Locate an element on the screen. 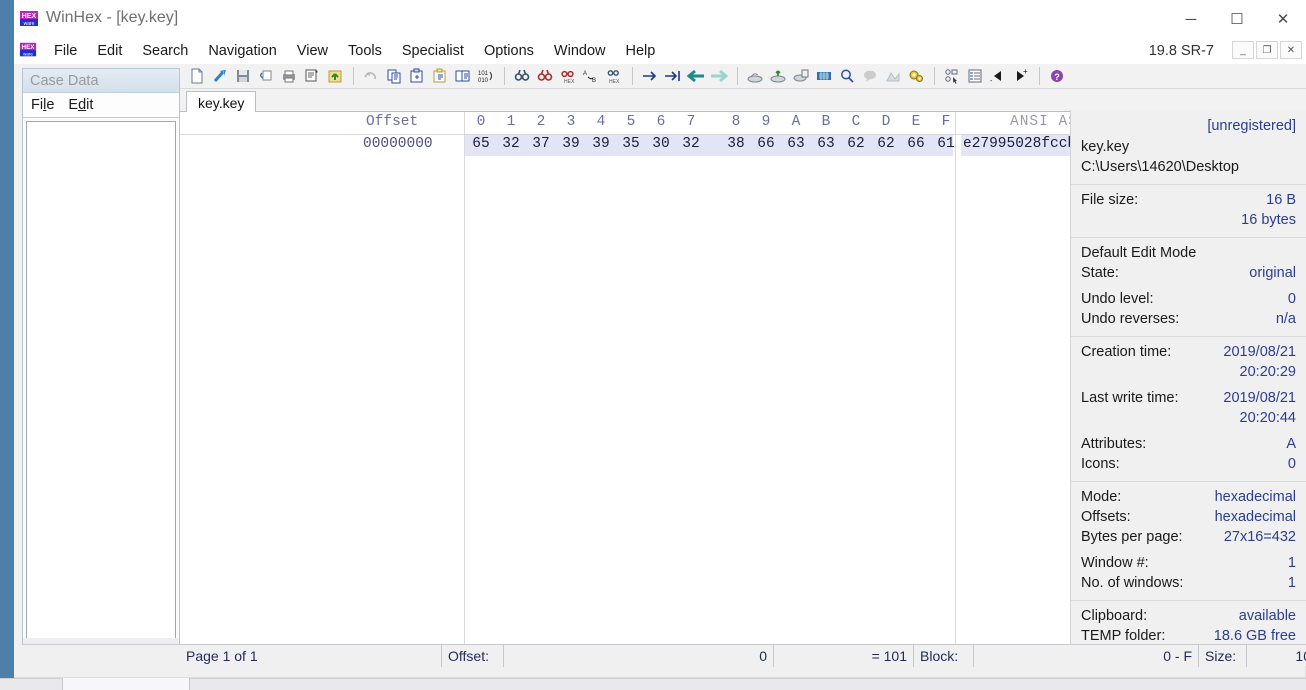 This screenshot has height=690, width=1306. hex-byte-13: 62 is located at coordinates (886, 144).